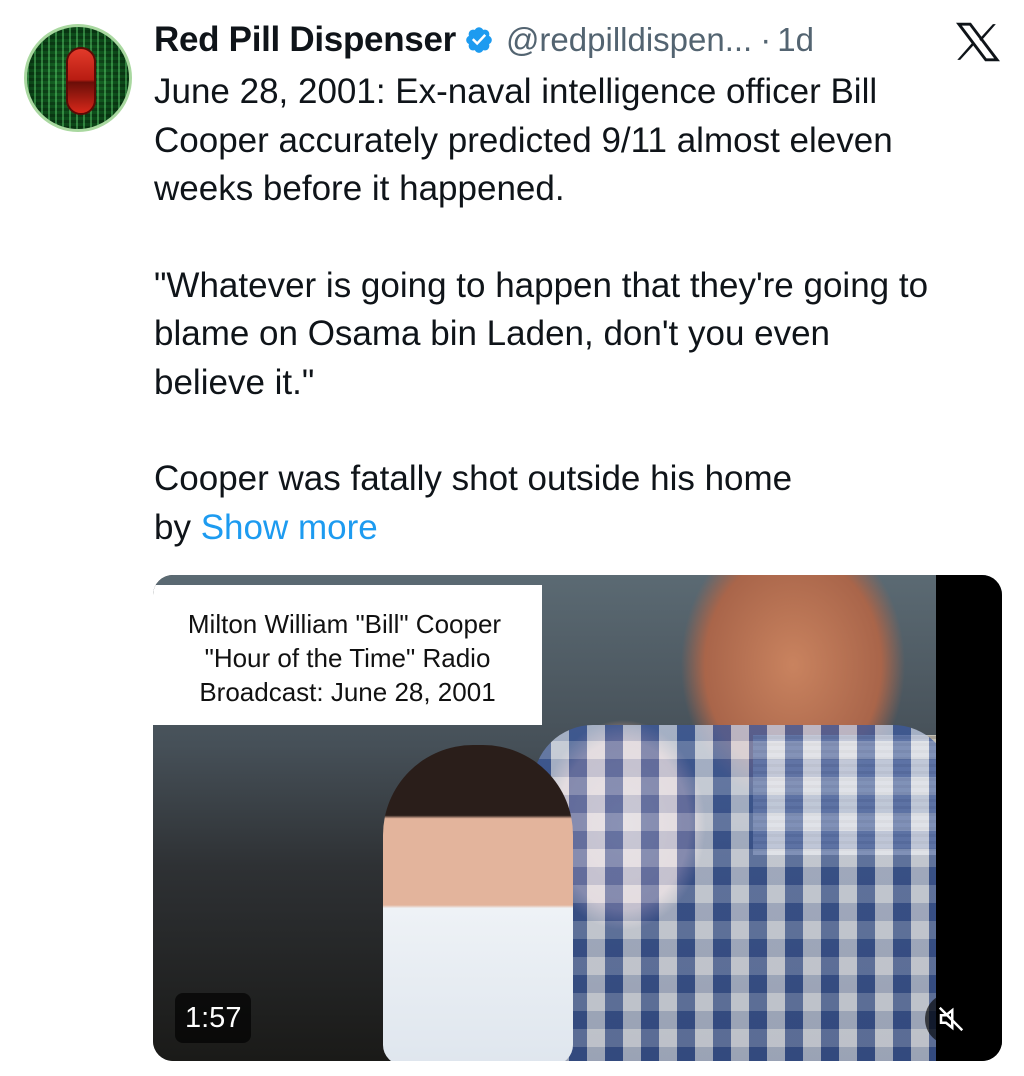 This screenshot has height=1076, width=1024. I want to click on video-duration: 1:57, so click(213, 1018).